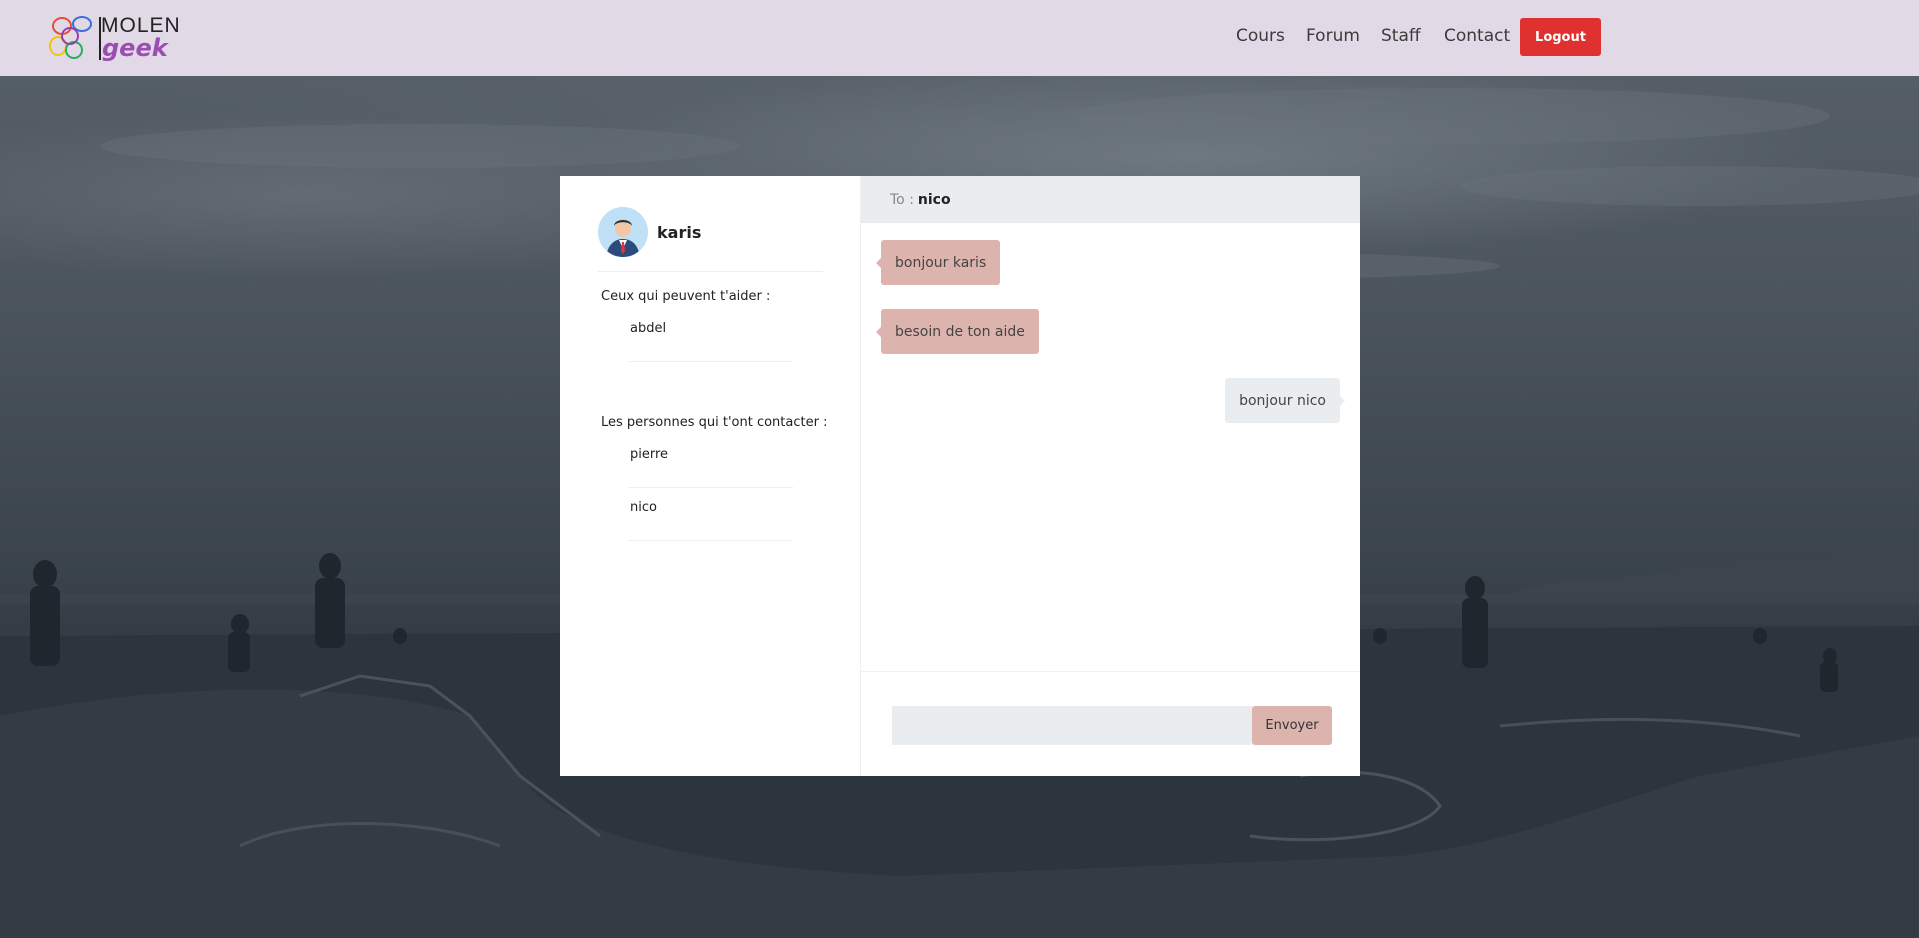 The width and height of the screenshot is (1919, 938). What do you see at coordinates (1072, 725) in the screenshot?
I see `message-input` at bounding box center [1072, 725].